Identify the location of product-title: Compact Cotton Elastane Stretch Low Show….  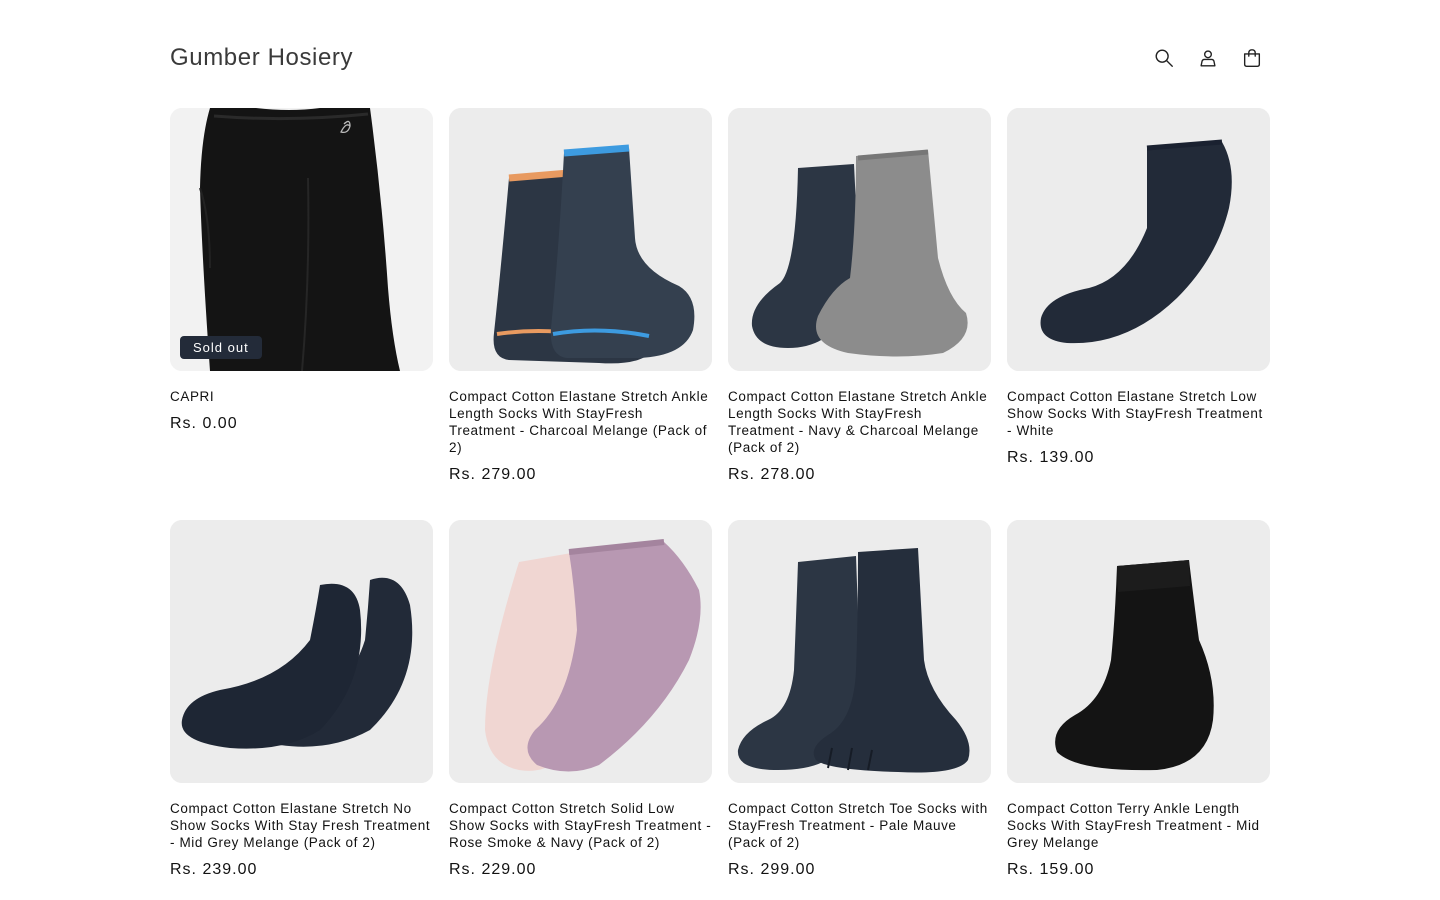
(1138, 413).